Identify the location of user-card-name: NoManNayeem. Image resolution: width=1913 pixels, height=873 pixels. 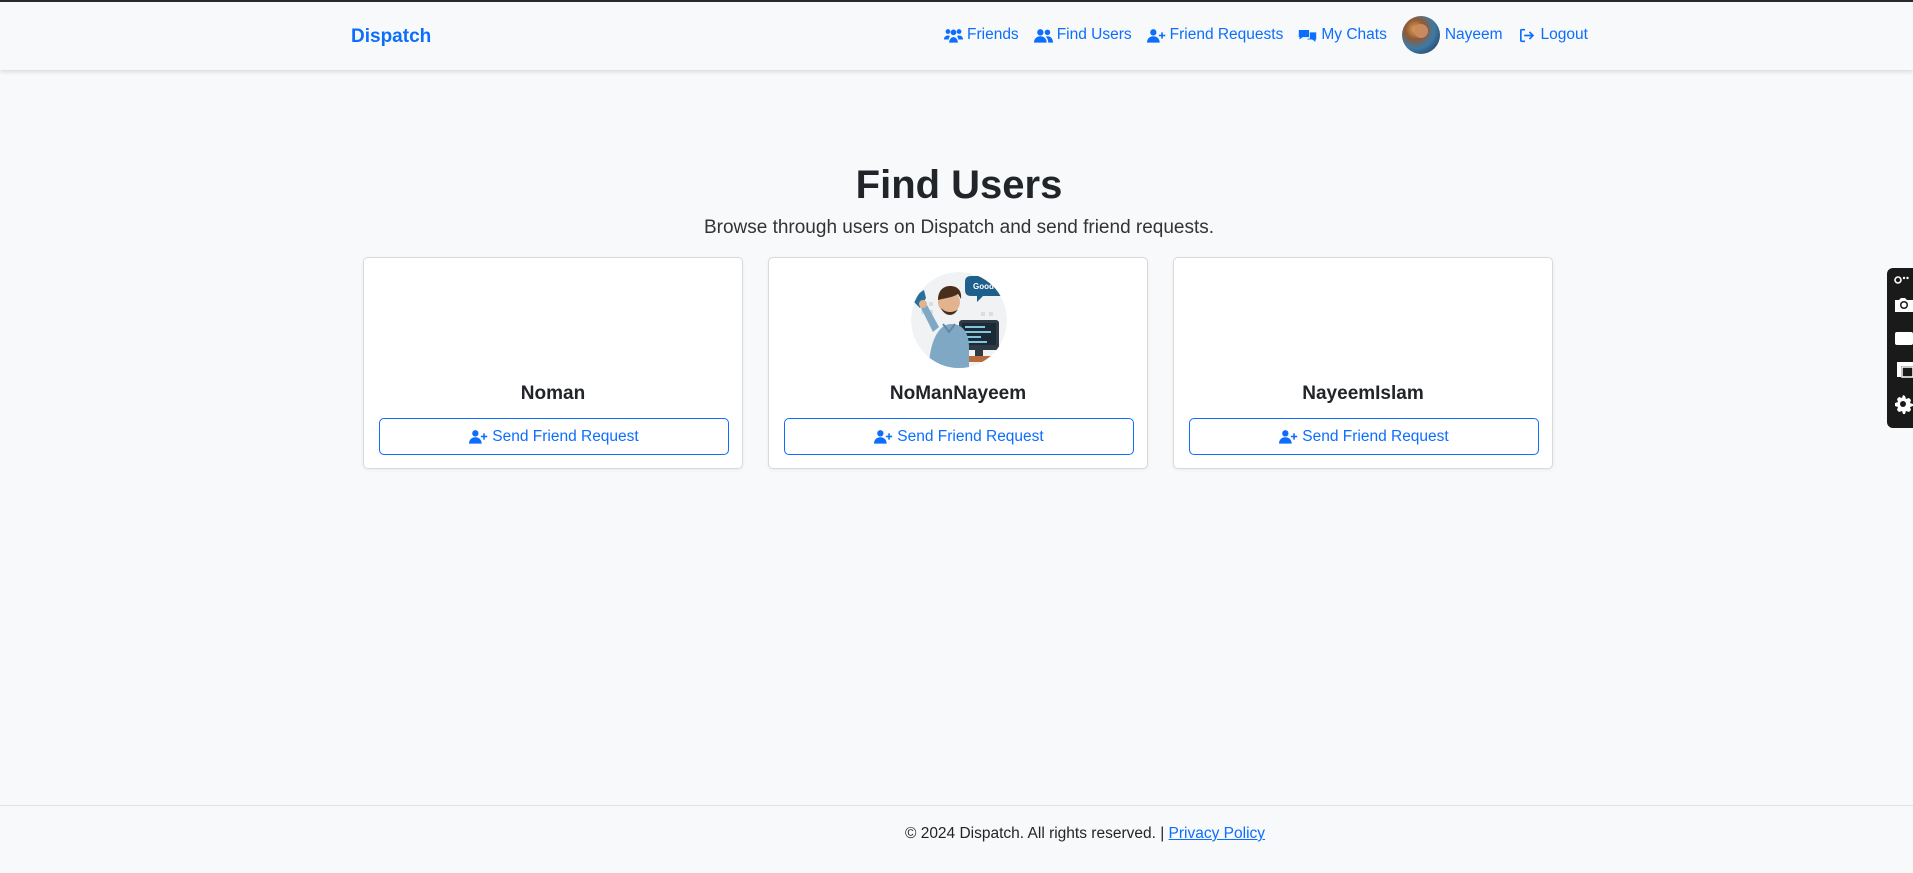
(958, 393).